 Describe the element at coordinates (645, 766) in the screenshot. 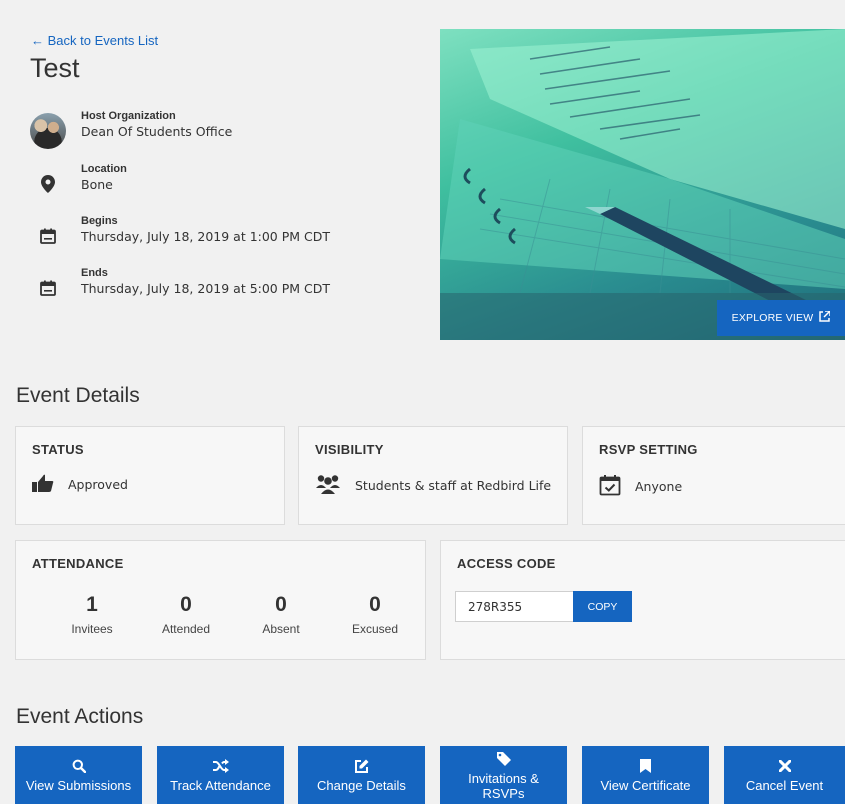

I see `bookmark-icon` at that location.